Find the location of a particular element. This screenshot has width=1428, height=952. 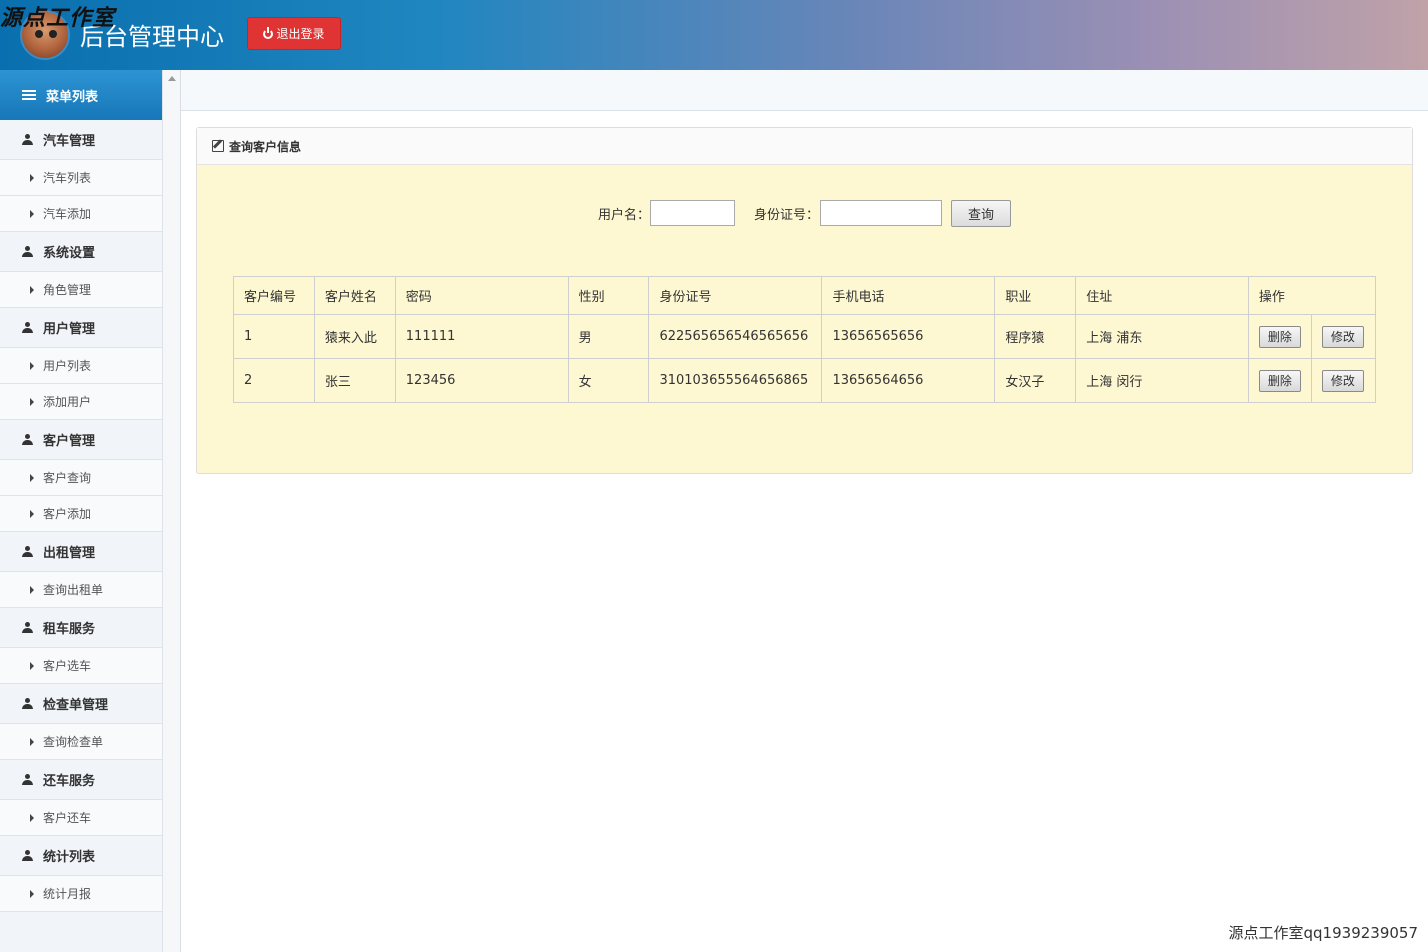

table-cell: 修改 is located at coordinates (1343, 380).